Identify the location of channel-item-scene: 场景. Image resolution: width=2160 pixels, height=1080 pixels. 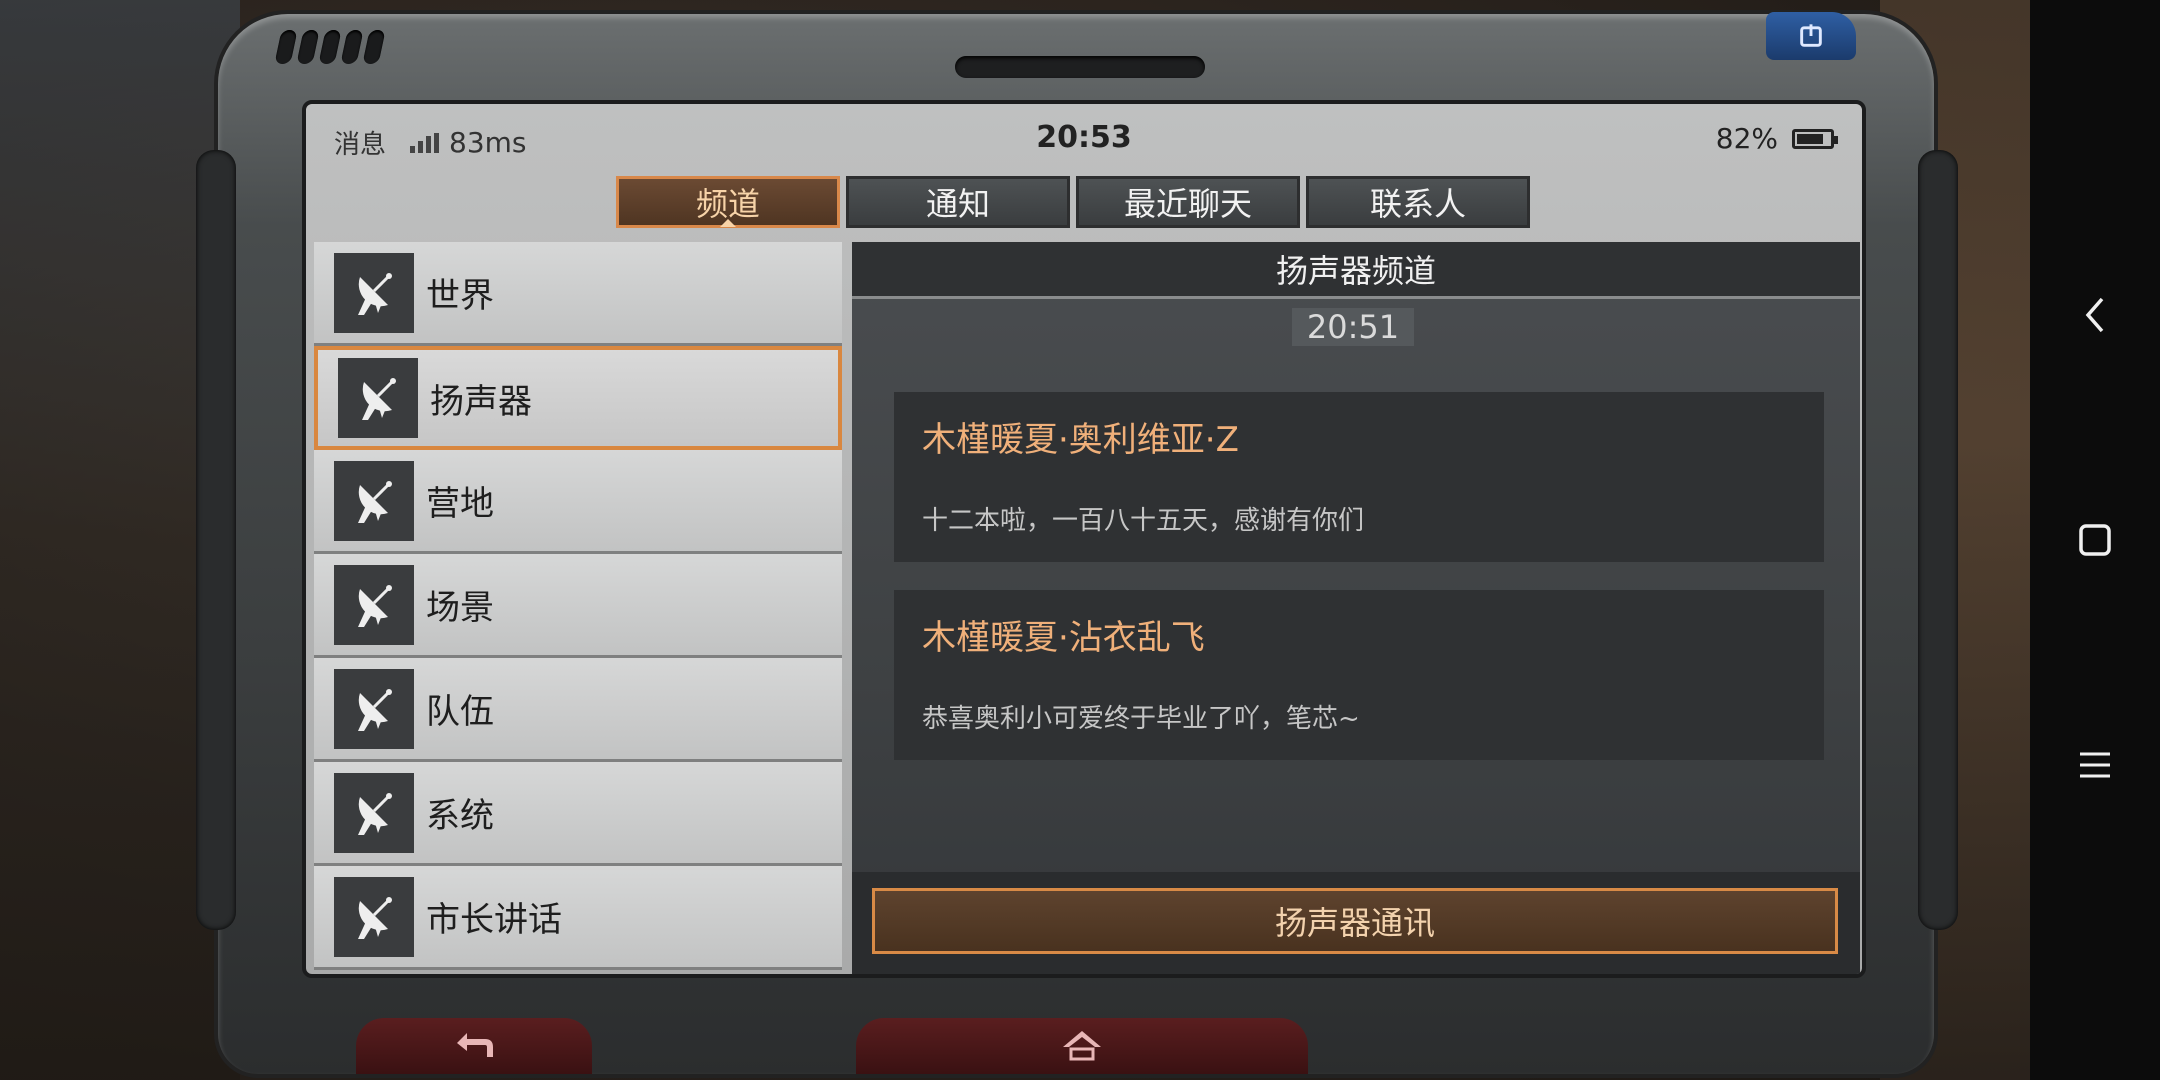
(578, 606).